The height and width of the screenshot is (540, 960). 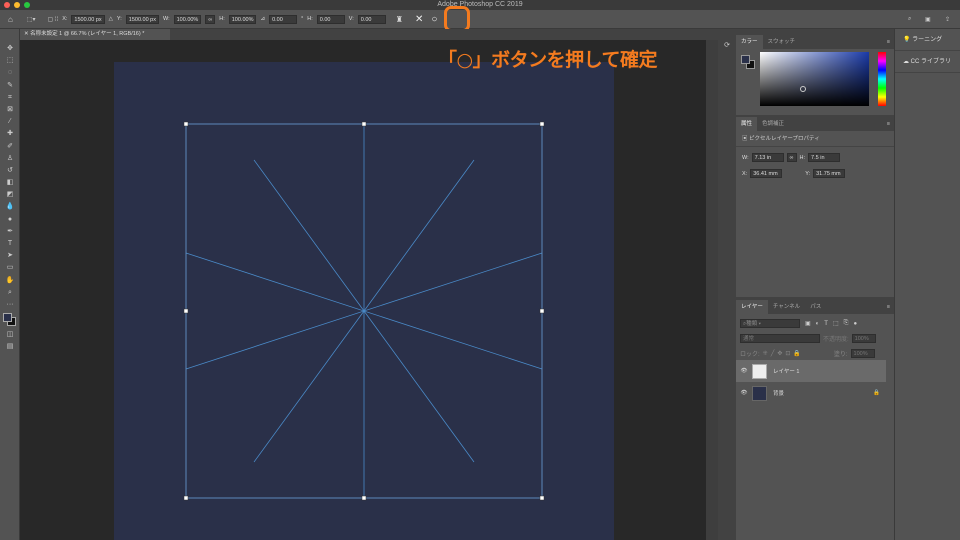 What do you see at coordinates (727, 284) in the screenshot?
I see `panel-dock: ⟳` at bounding box center [727, 284].